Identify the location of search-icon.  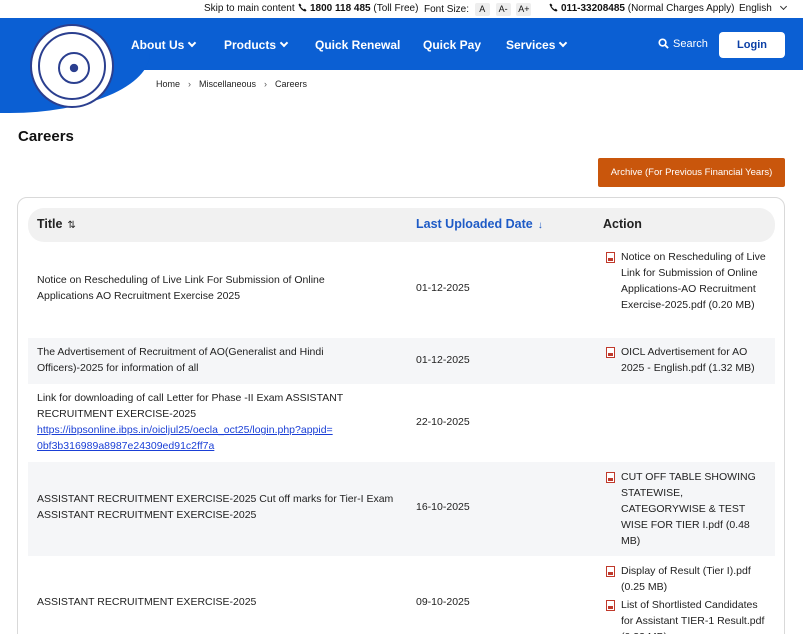
(663, 43).